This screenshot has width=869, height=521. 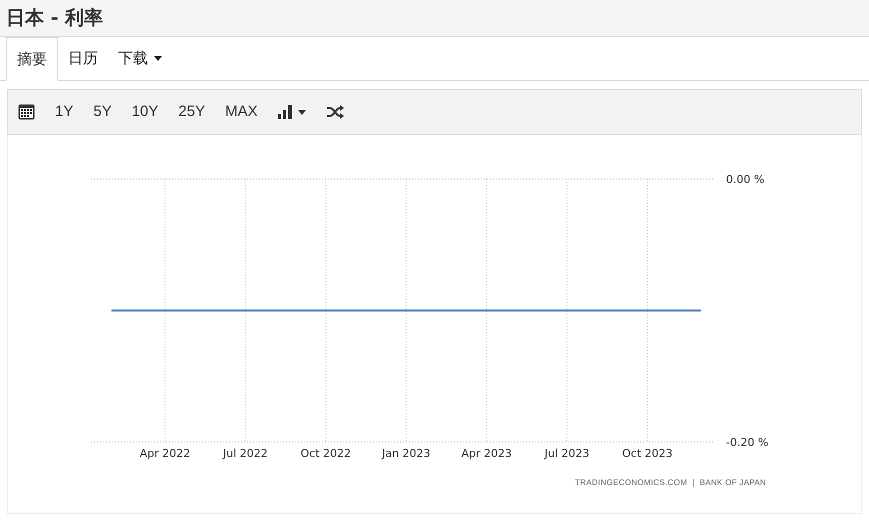 I want to click on range-button: 1Y, so click(x=64, y=112).